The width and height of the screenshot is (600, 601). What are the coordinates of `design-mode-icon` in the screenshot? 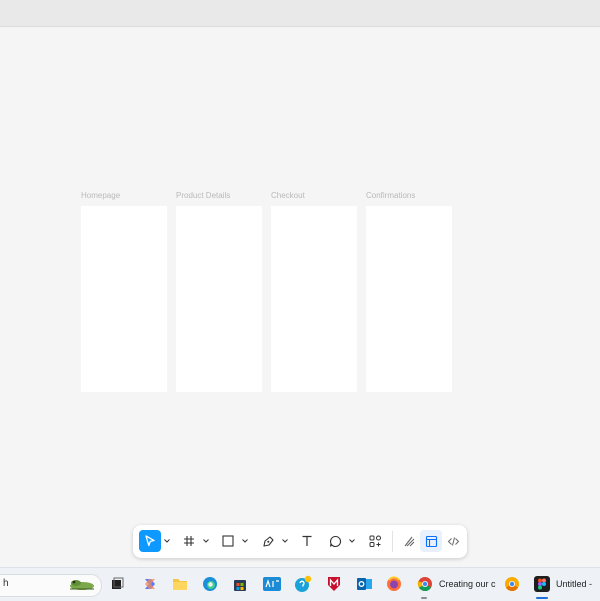 It's located at (431, 541).